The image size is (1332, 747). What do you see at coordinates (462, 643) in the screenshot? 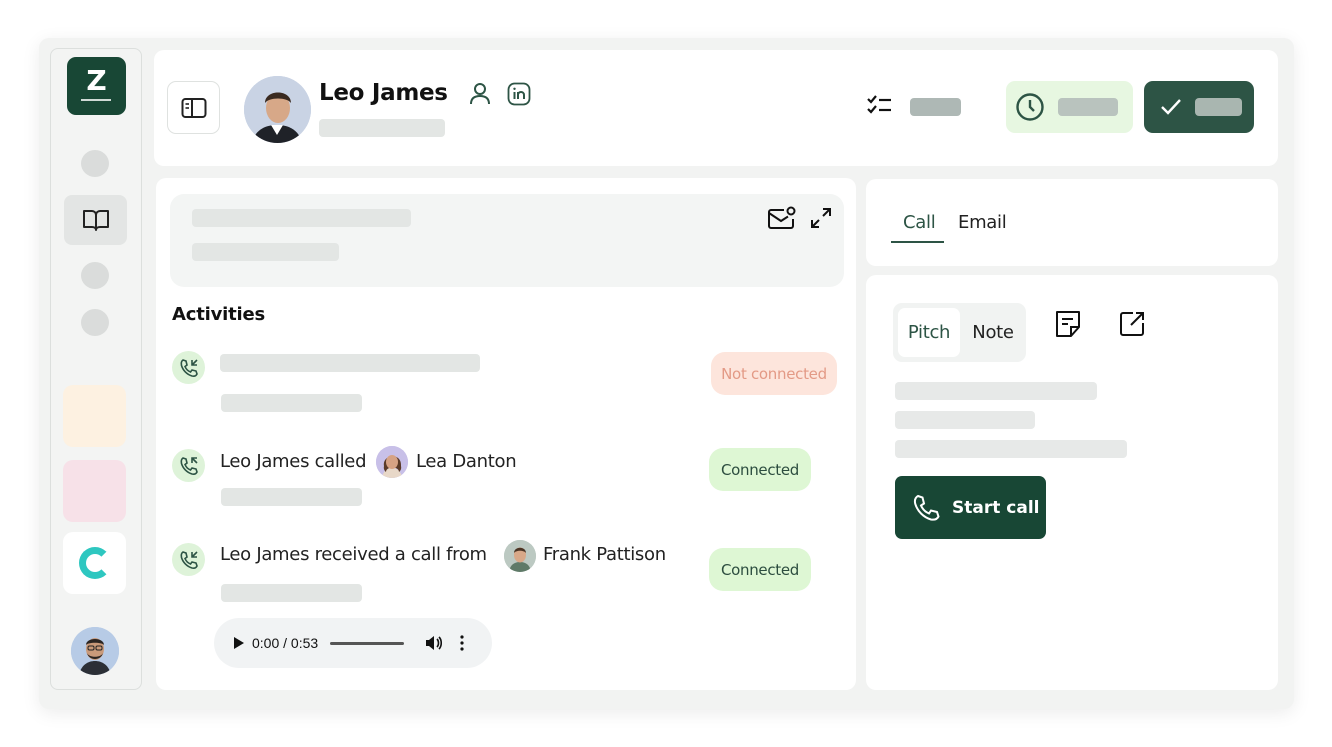
I see `more-options-icon` at bounding box center [462, 643].